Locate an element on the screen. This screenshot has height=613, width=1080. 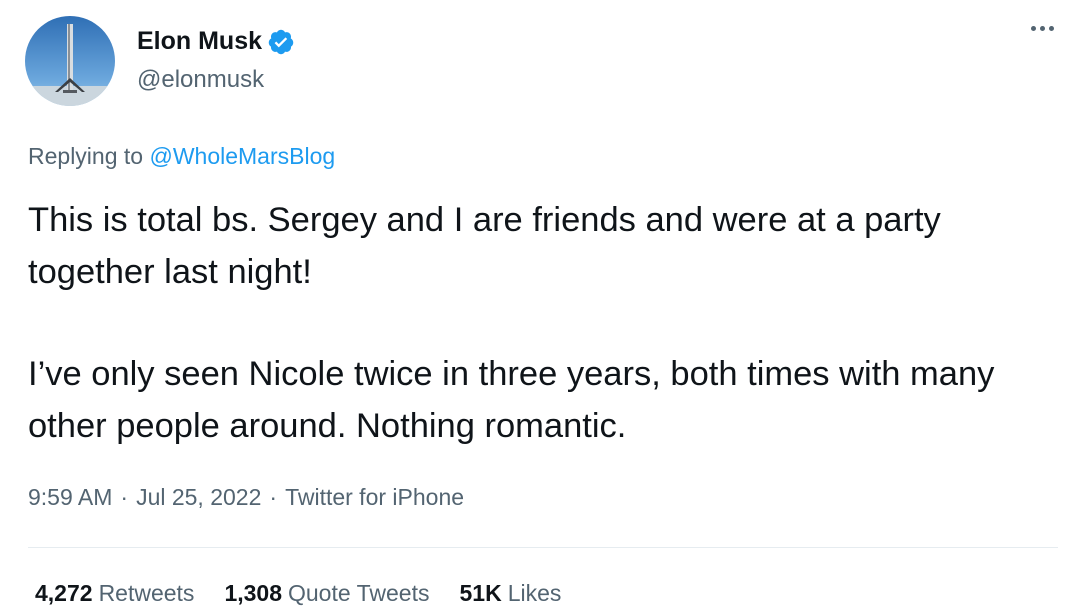
quote-tweets-label: Quote Tweets is located at coordinates (359, 593).